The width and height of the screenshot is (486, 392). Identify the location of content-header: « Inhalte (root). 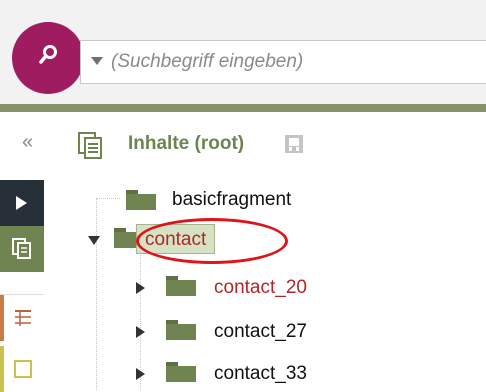
(243, 138).